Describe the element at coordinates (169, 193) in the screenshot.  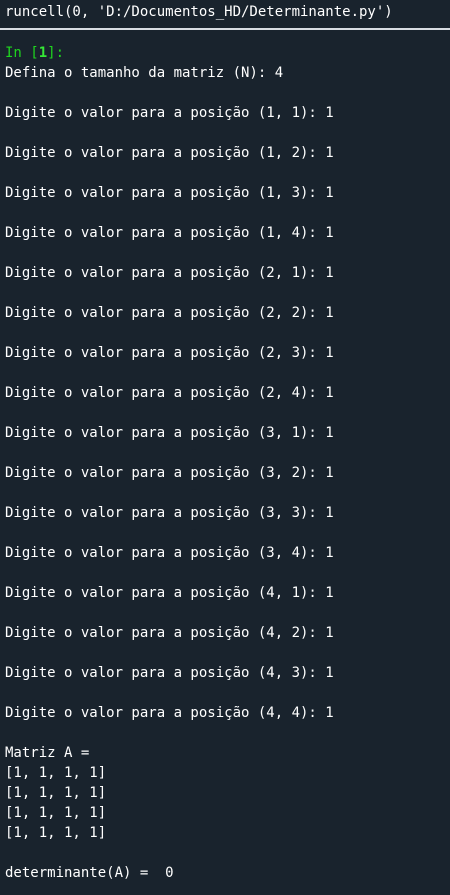
I see `input-line: Digite o valor para a posição (1, 3): 1` at that location.